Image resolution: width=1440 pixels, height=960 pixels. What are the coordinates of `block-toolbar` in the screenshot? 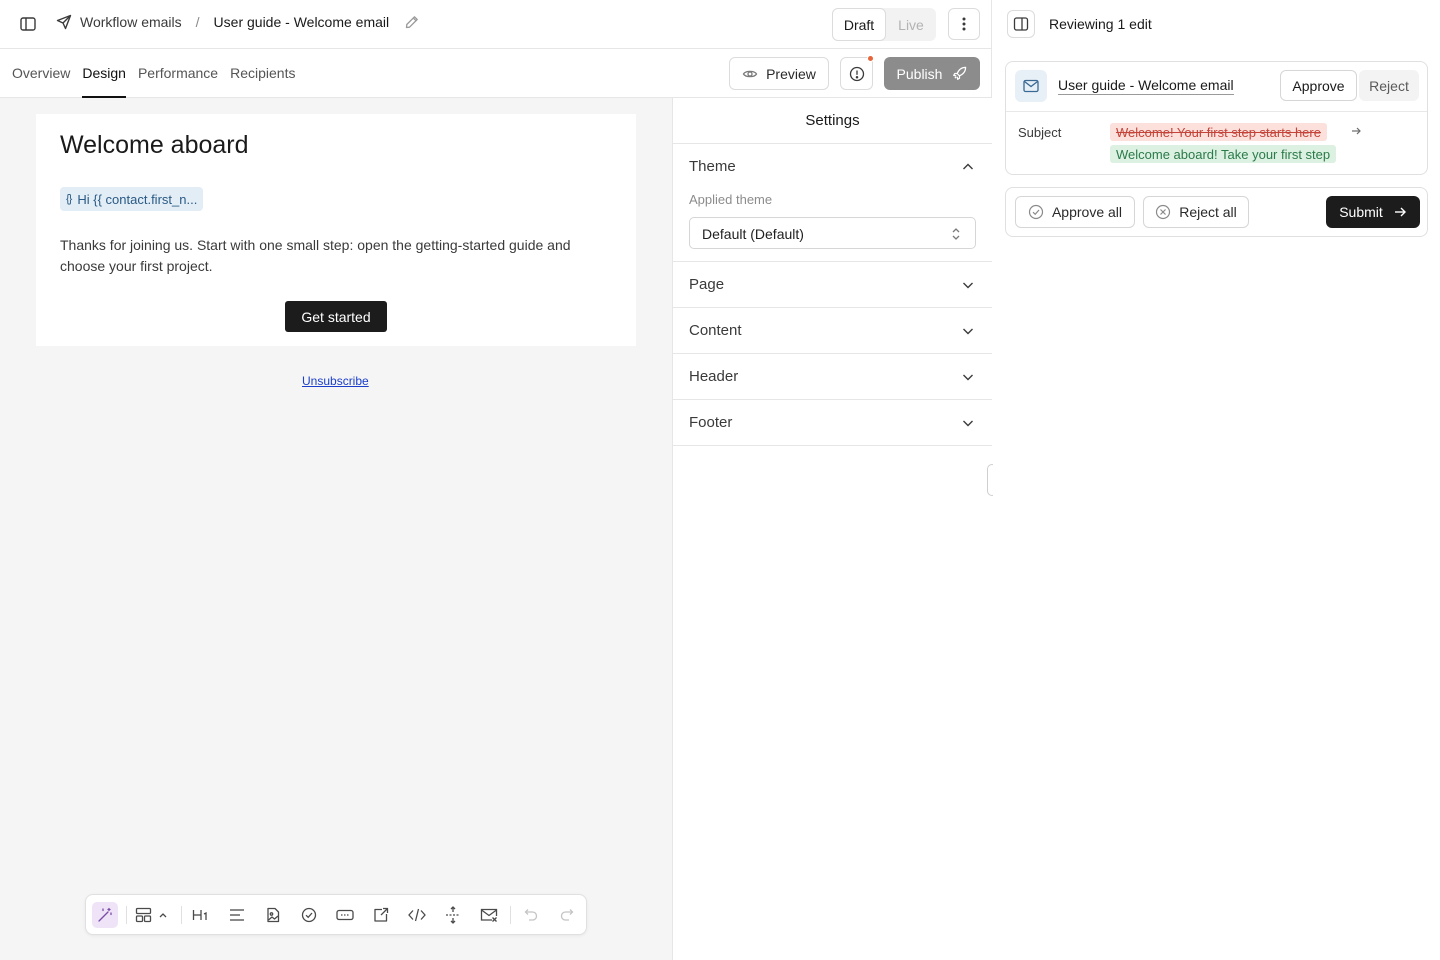 It's located at (336, 914).